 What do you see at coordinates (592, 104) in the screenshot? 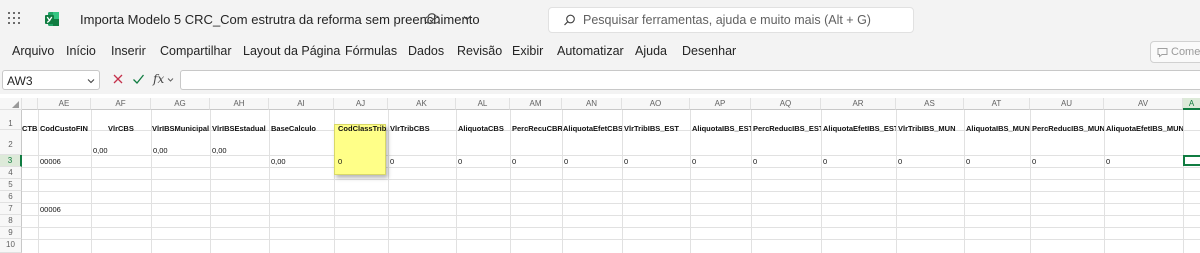
I see `column-header-an: AN` at bounding box center [592, 104].